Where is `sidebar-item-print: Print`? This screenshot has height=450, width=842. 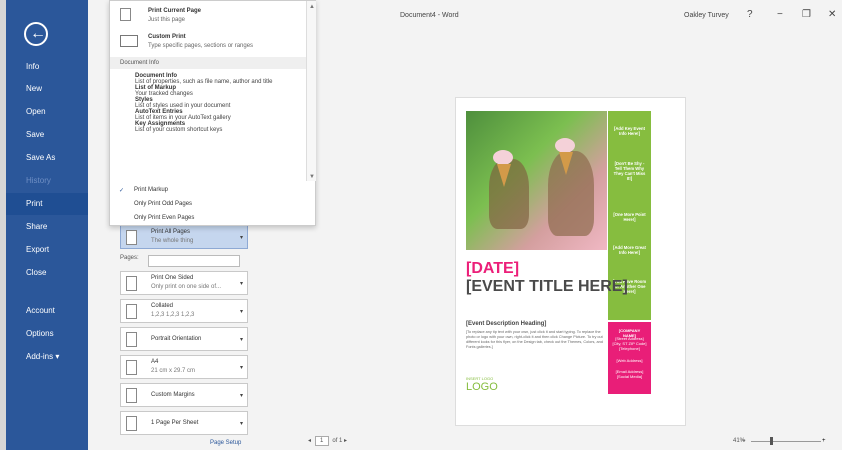 sidebar-item-print: Print is located at coordinates (47, 204).